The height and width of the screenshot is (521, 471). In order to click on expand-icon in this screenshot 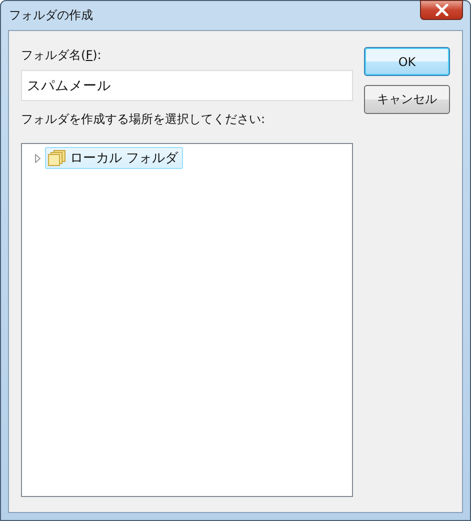, I will do `click(38, 158)`.